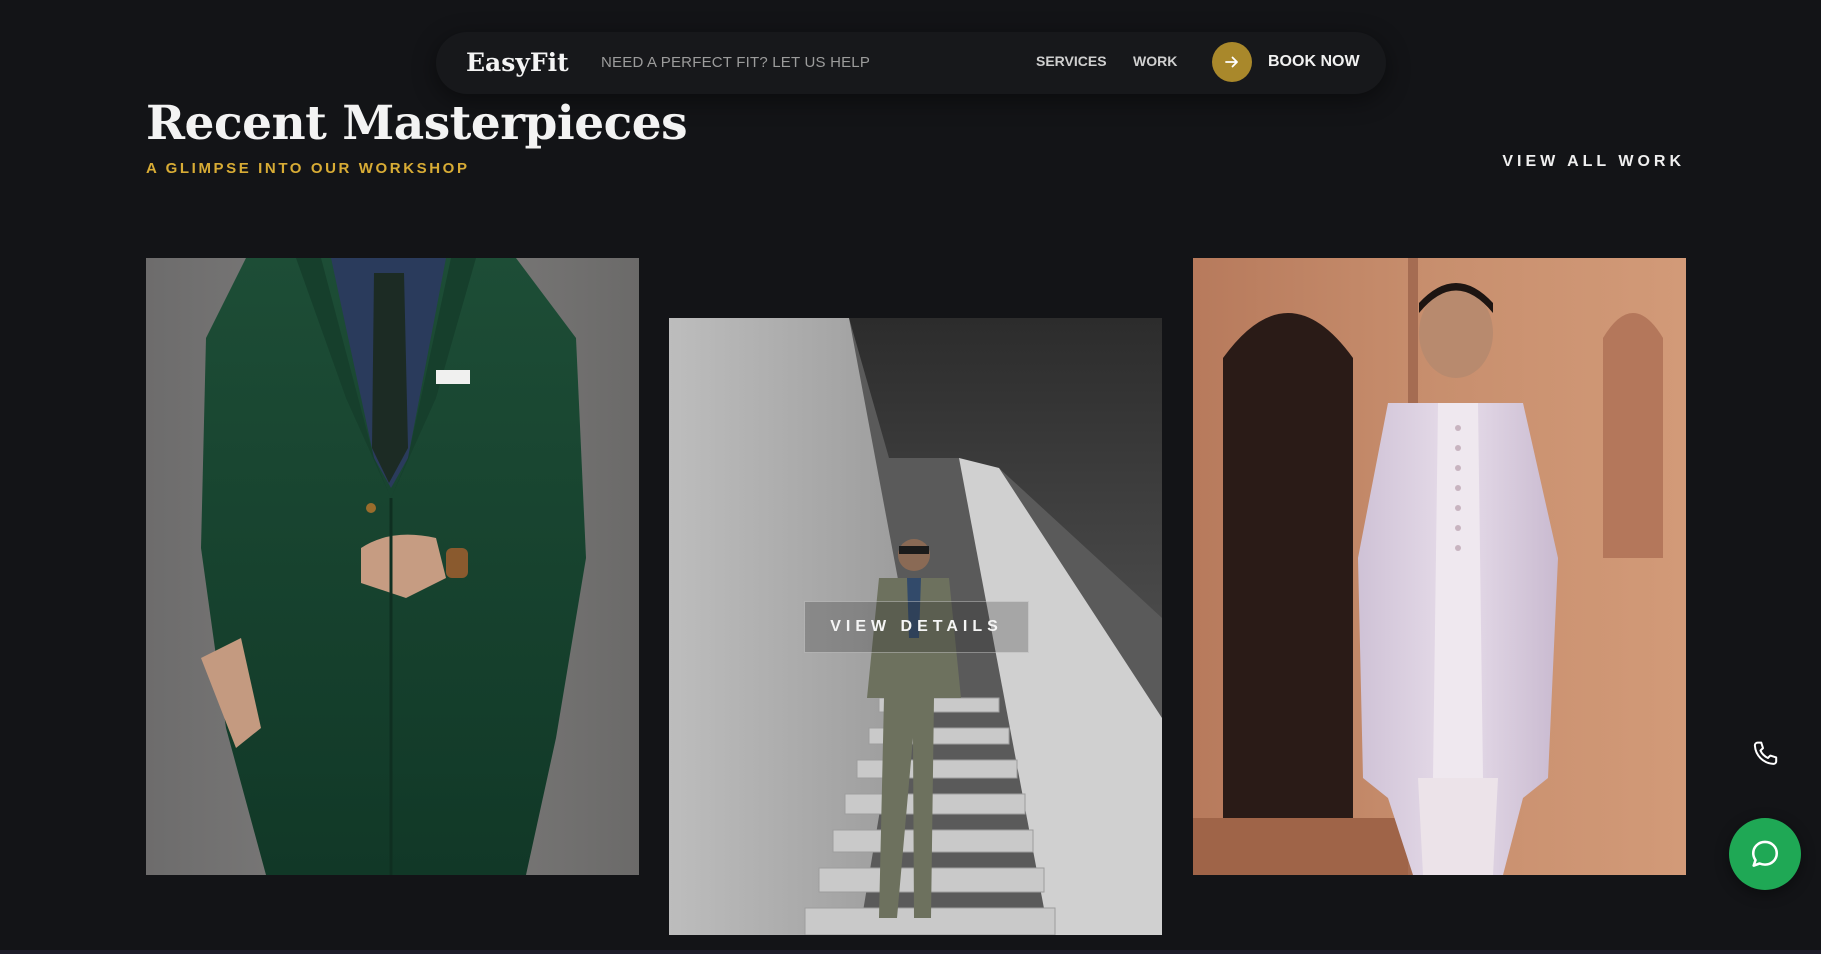 The width and height of the screenshot is (1821, 954). Describe the element at coordinates (417, 123) in the screenshot. I see `section-title: Recent Masterpieces` at that location.